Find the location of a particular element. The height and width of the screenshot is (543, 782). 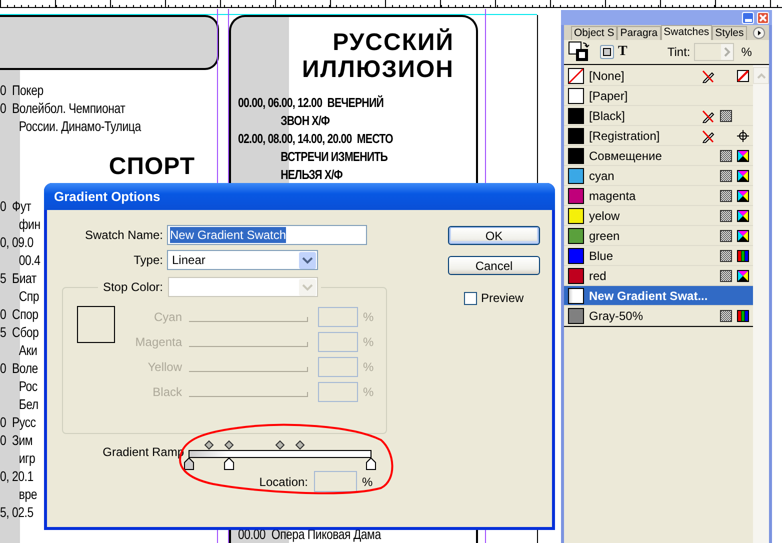

swatch-row: Совмещение is located at coordinates (658, 156).